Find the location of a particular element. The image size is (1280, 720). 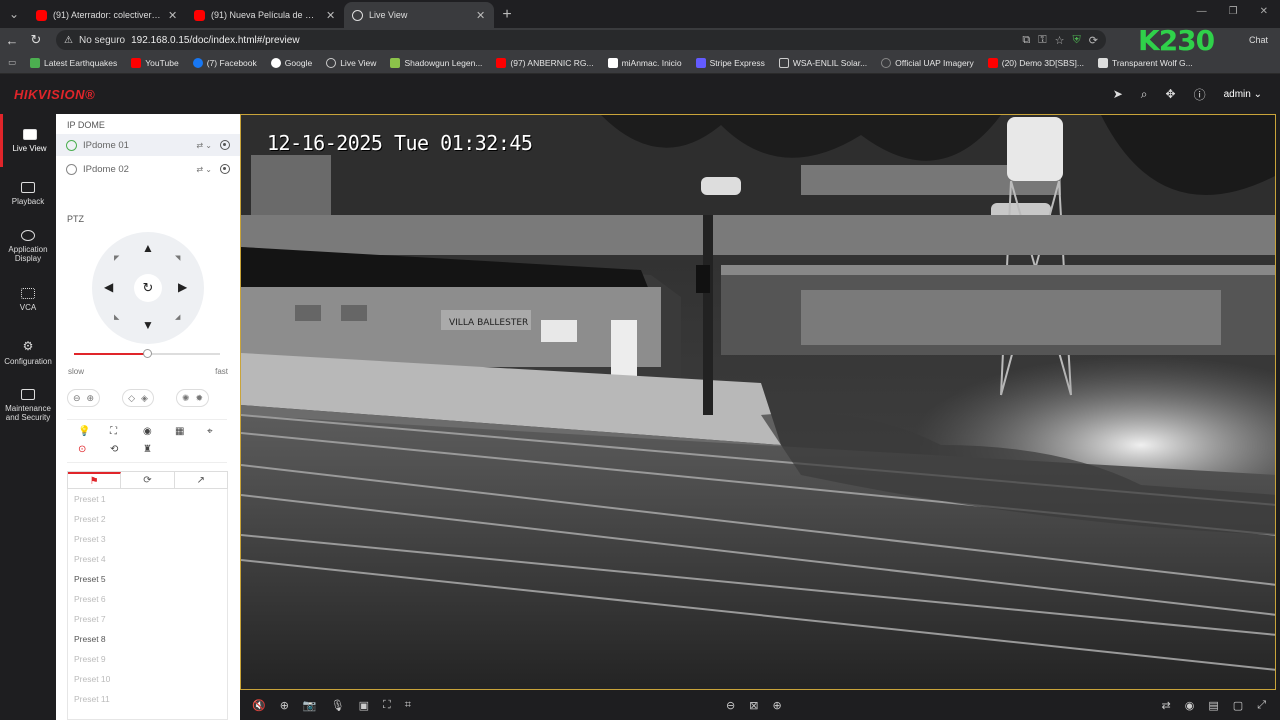

ptz-direction-pad: ▲ ▼ ◀ ▶ ◤ ◥ ◣ ◢ ↻ is located at coordinates (148, 288).